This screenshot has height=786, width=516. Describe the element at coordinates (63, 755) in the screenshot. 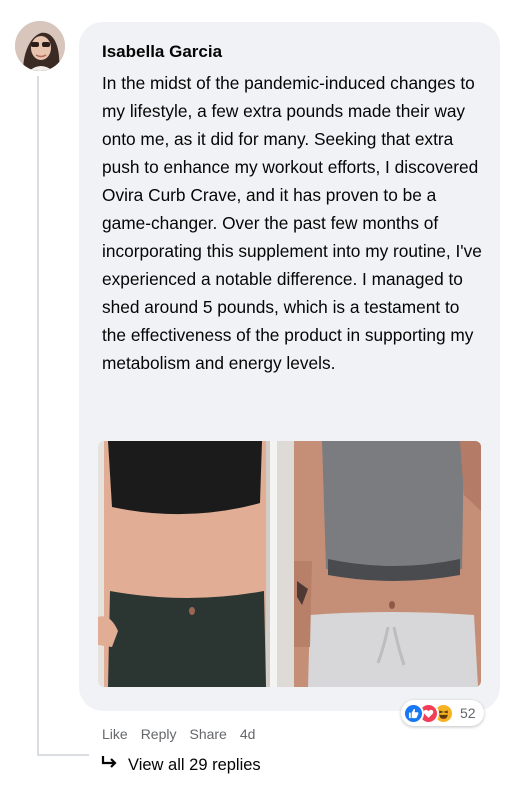

I see `thread-line-branch` at that location.